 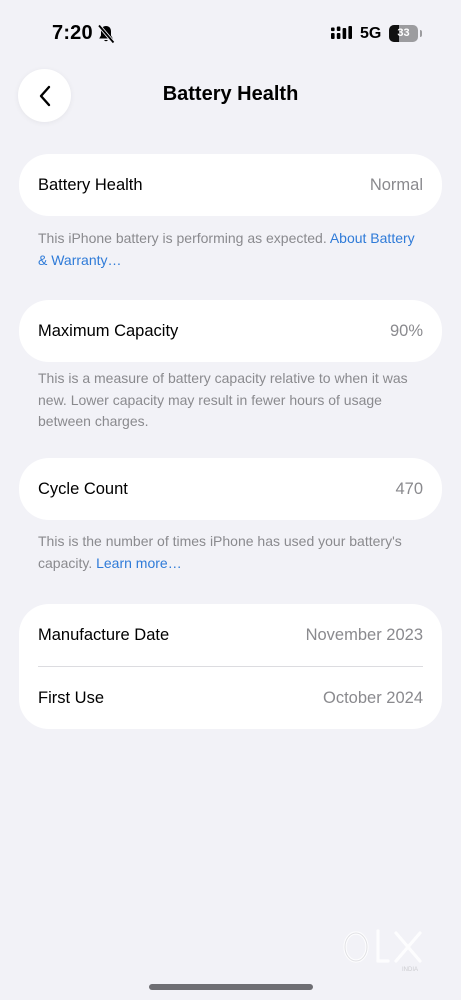 What do you see at coordinates (72, 33) in the screenshot?
I see `status-time: 7:20` at bounding box center [72, 33].